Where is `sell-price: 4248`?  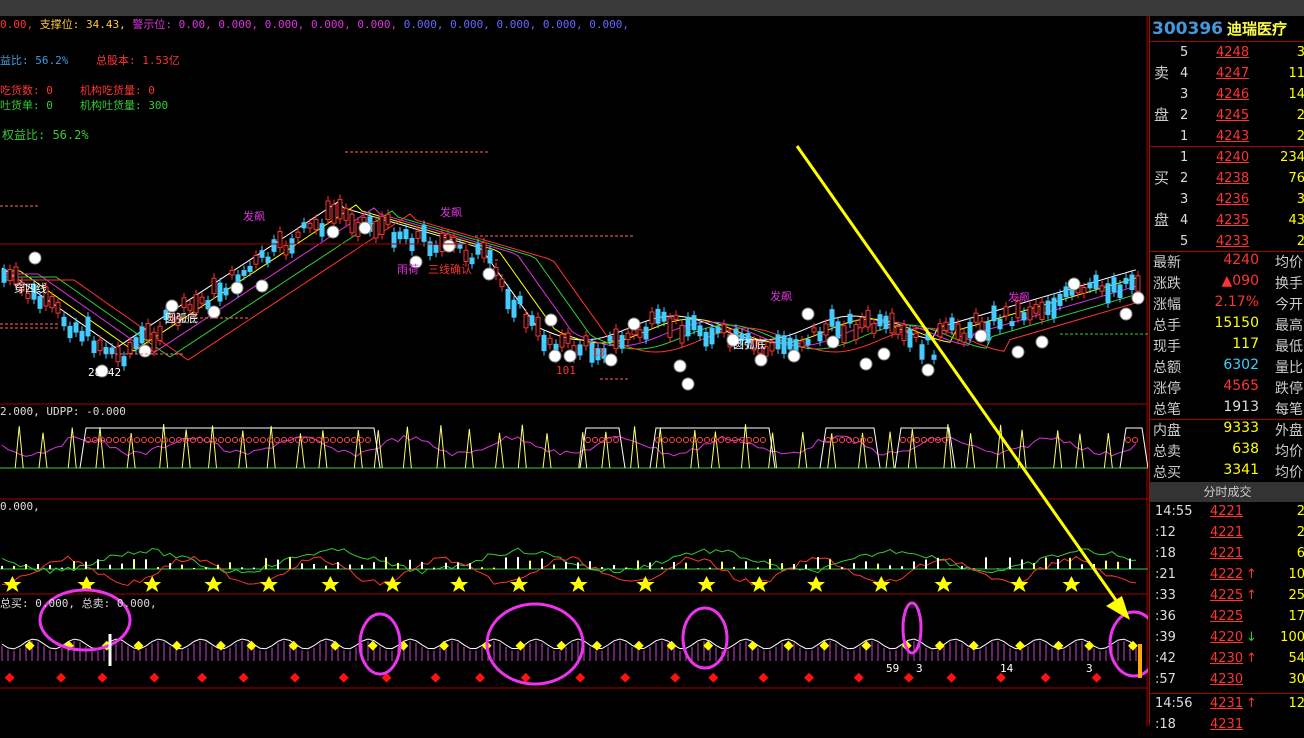
sell-price: 4248 is located at coordinates (1233, 52).